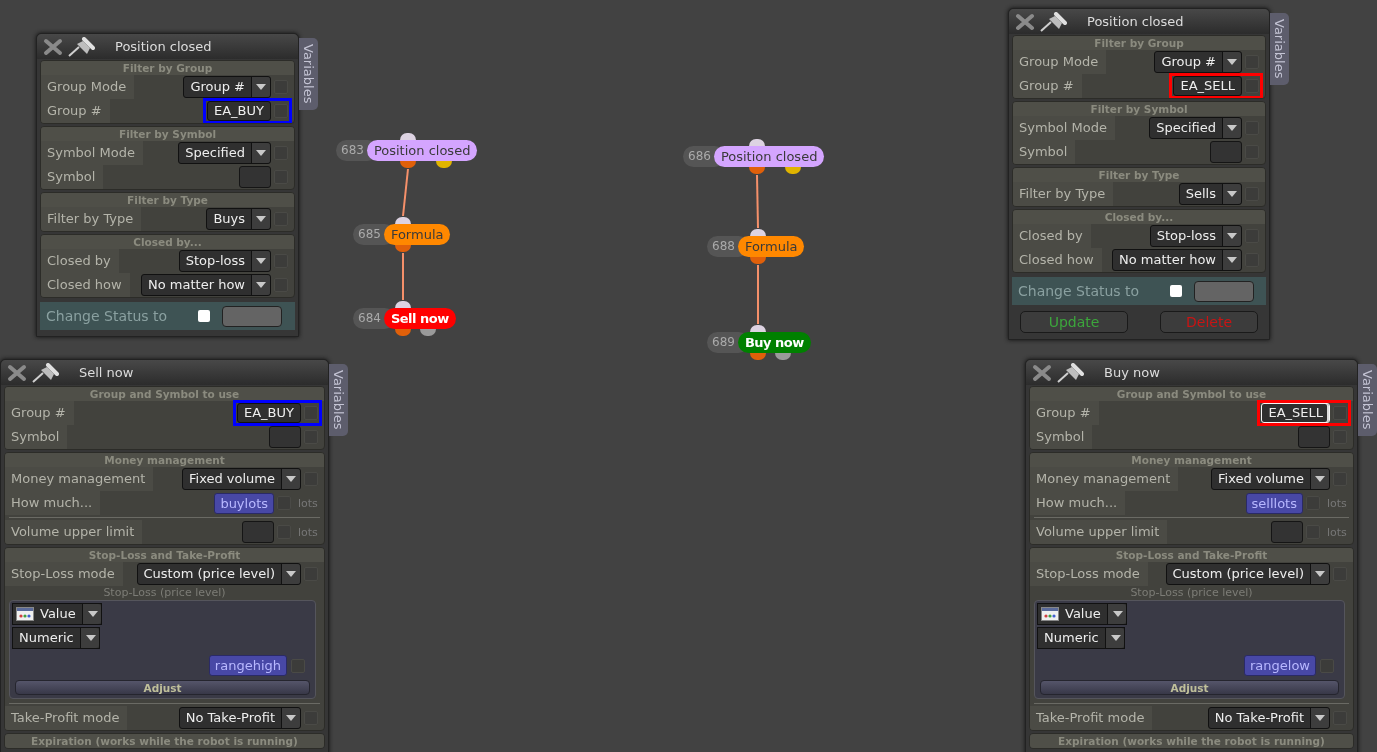 This screenshot has width=1377, height=752. Describe the element at coordinates (244, 503) in the screenshot. I see `variable-chip: buylots` at that location.